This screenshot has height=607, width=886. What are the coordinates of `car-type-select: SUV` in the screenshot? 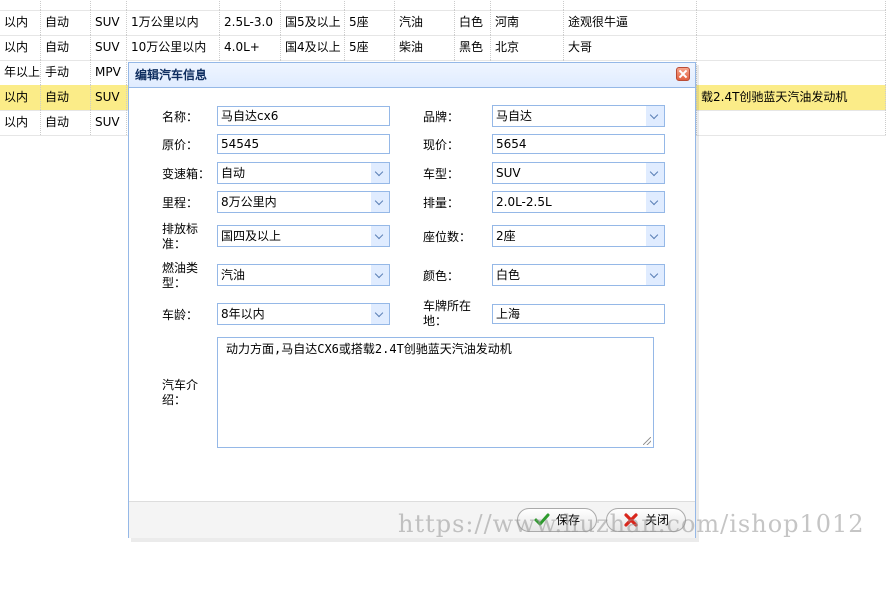 It's located at (578, 173).